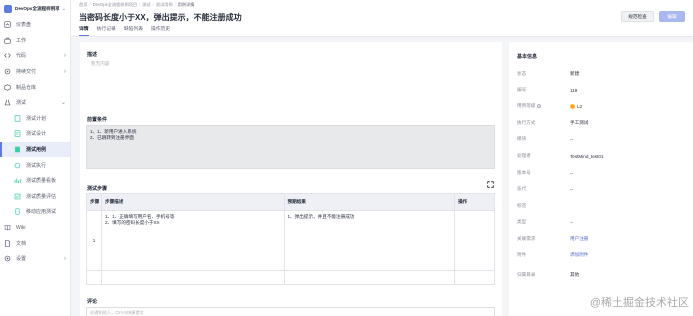 This screenshot has width=693, height=316. I want to click on breadcrumb-item: 测试用例, so click(164, 5).